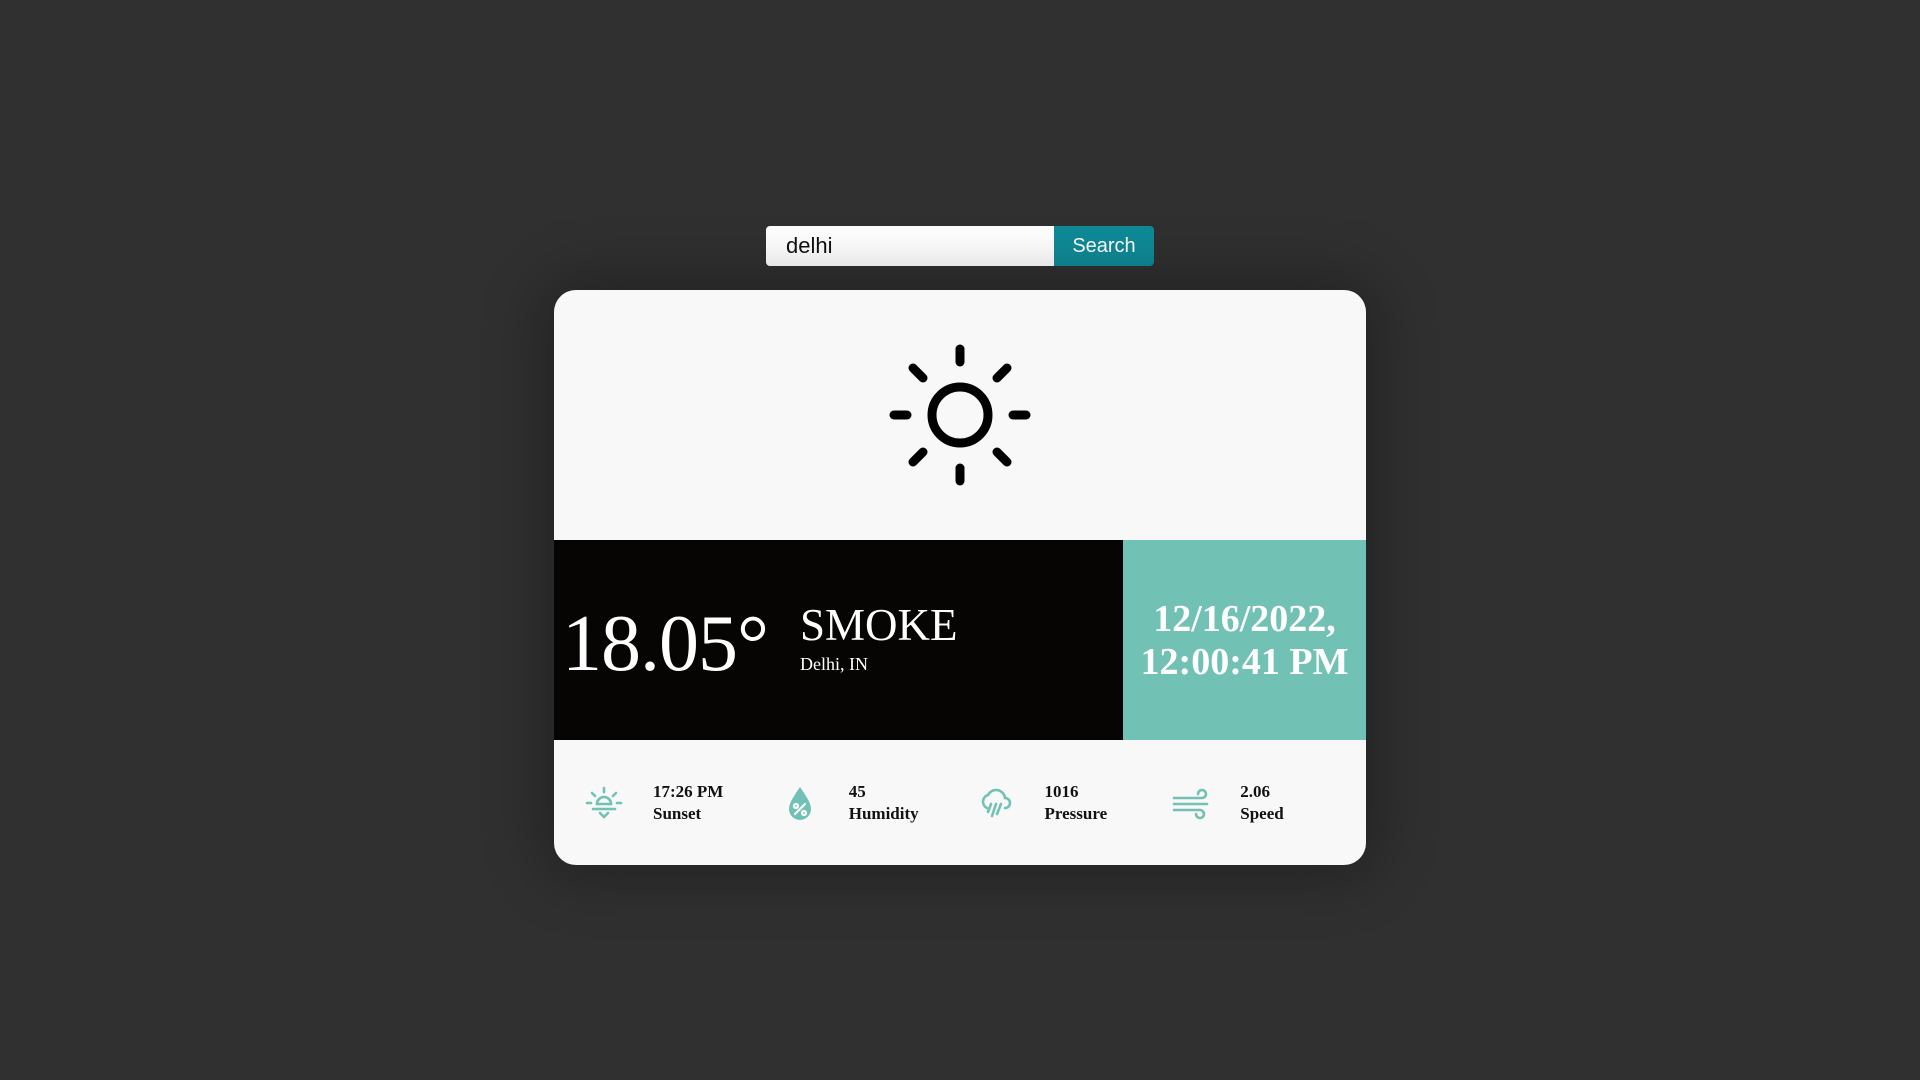 This screenshot has width=1920, height=1080. Describe the element at coordinates (1190, 803) in the screenshot. I see `wind-icon` at that location.